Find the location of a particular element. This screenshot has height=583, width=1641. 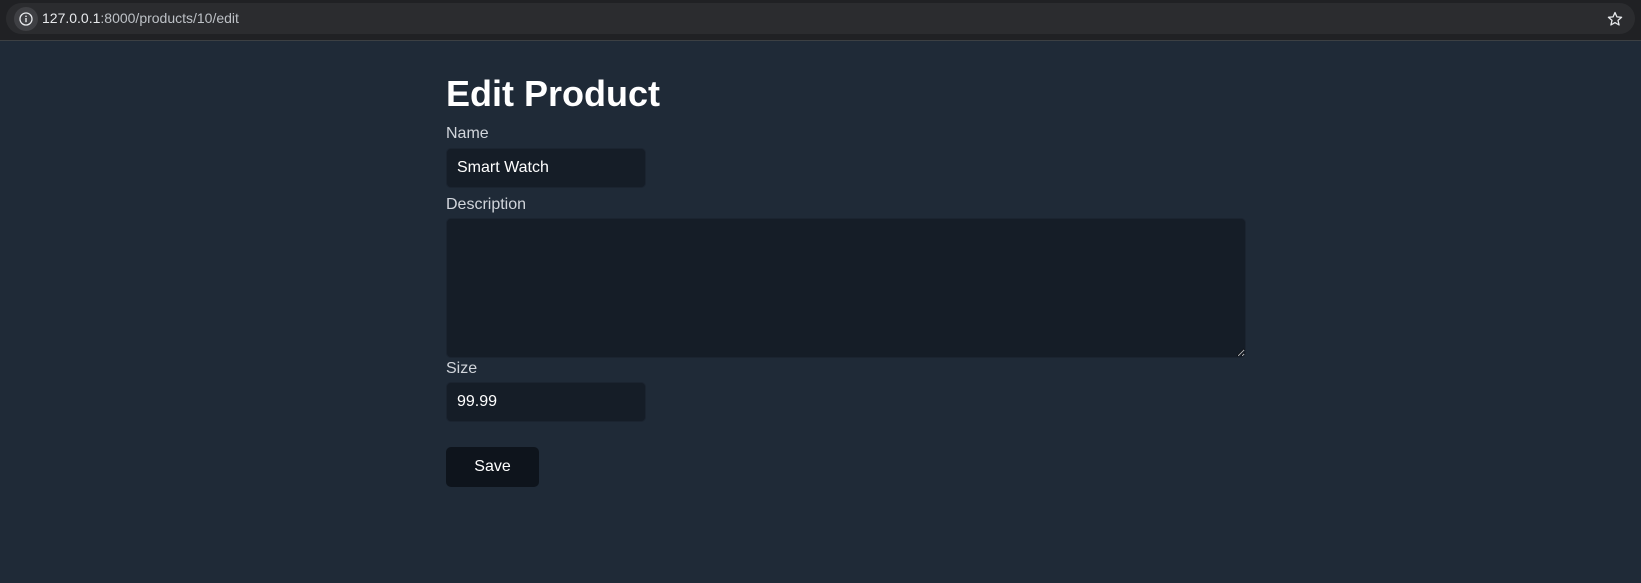

bookmark-star-icon is located at coordinates (1615, 19).